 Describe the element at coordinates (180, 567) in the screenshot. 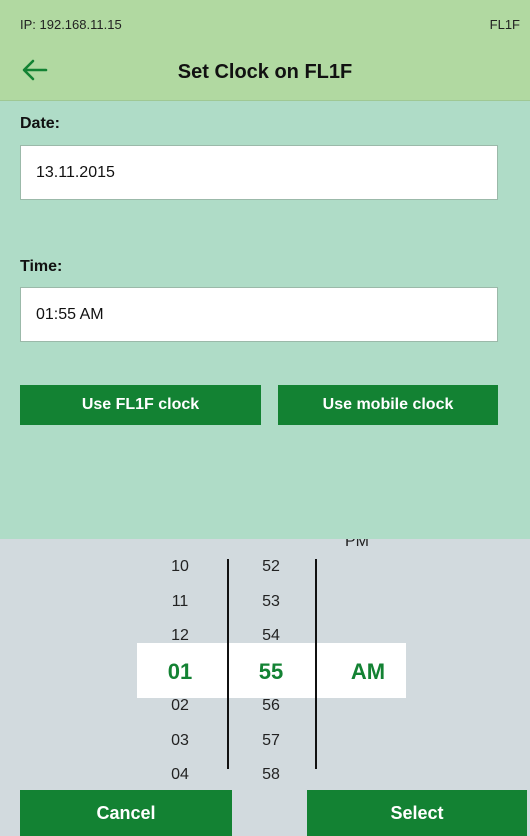

I see `hour-option: 10` at that location.